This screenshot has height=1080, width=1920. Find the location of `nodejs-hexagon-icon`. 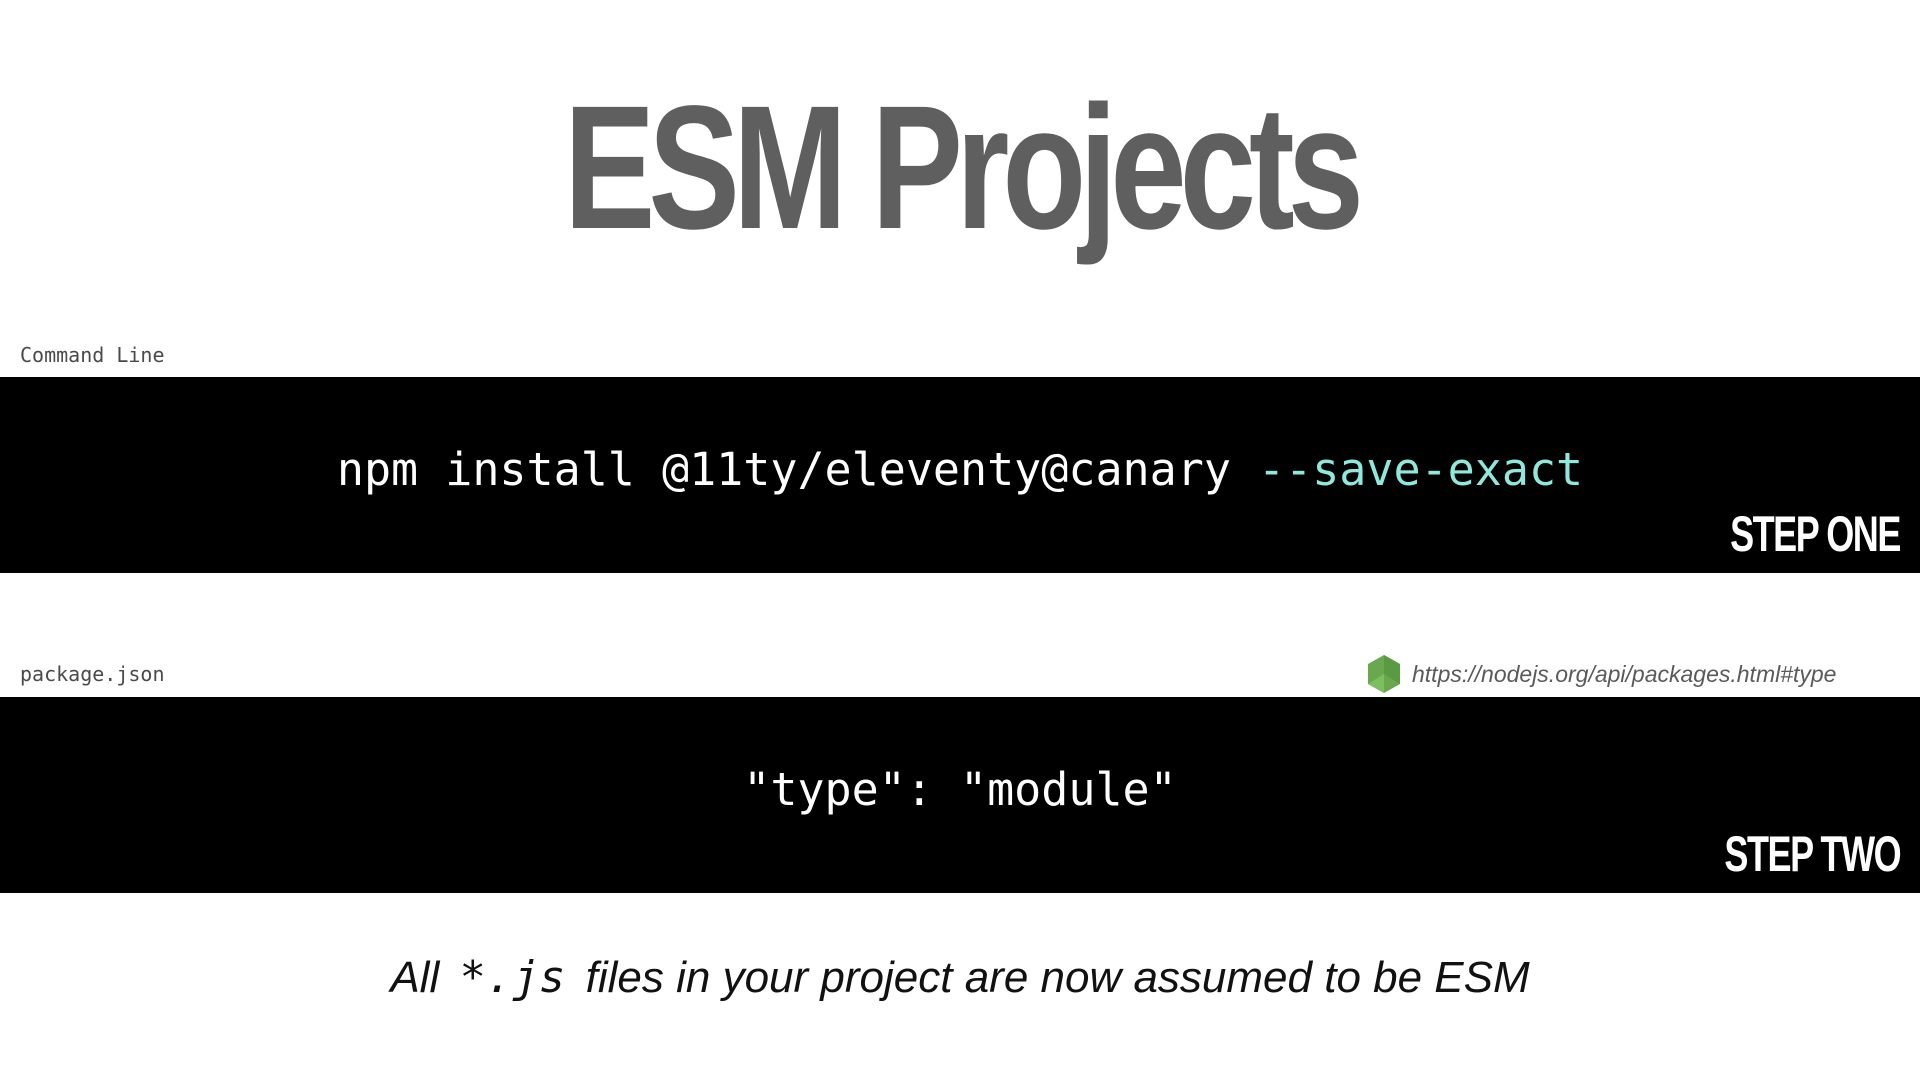

nodejs-hexagon-icon is located at coordinates (1384, 674).